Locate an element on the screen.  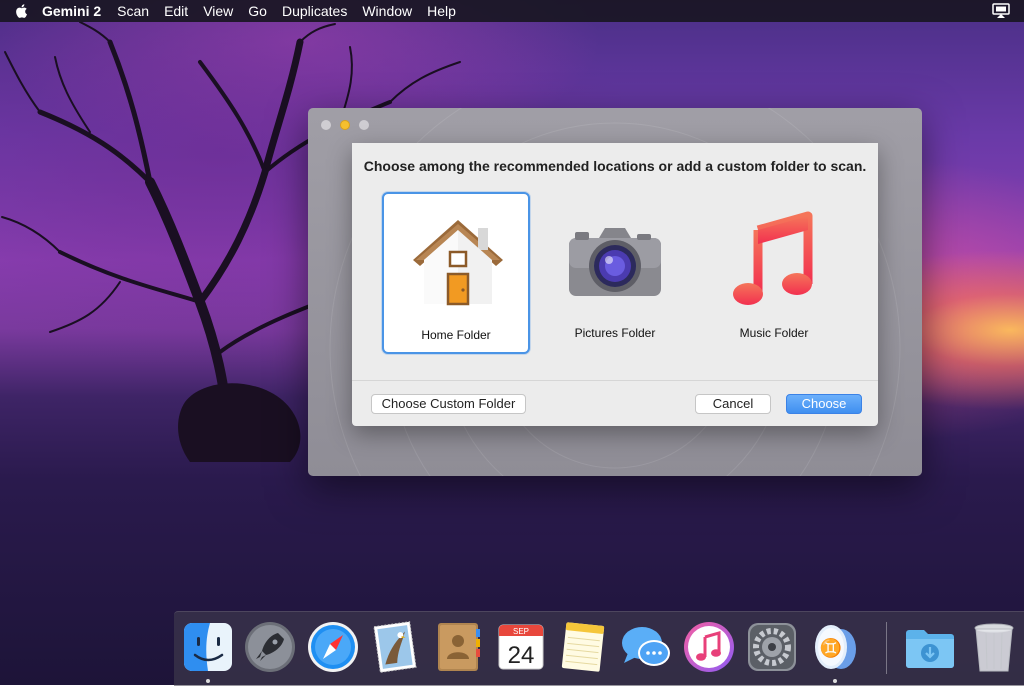
cancel-button: Cancel is located at coordinates (733, 404).